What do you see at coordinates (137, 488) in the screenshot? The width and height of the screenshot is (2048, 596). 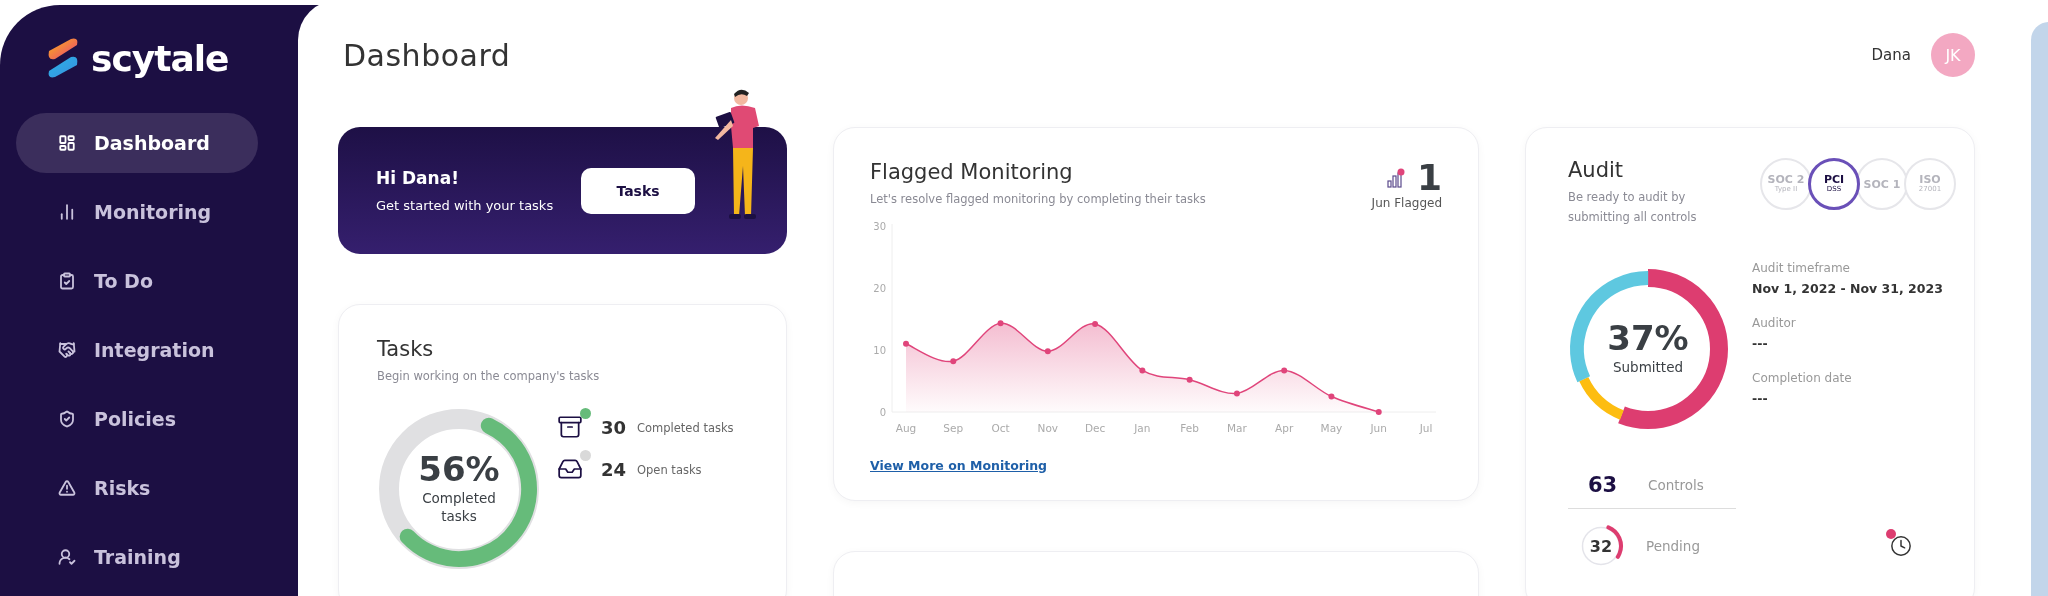 I see `nav-item: Risks` at bounding box center [137, 488].